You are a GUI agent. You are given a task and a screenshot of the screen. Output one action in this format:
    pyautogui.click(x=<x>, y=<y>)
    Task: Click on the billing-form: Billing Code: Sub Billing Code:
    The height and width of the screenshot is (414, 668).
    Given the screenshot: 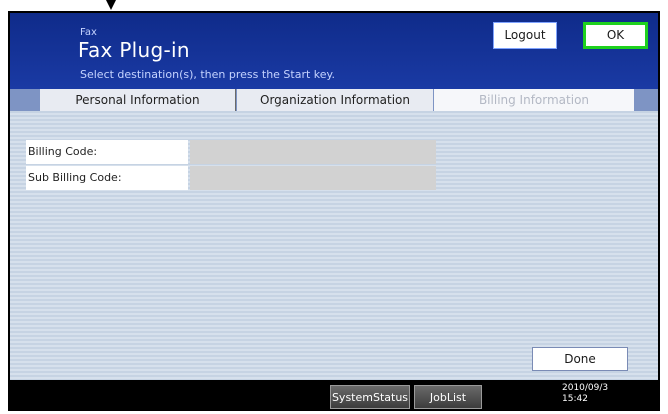 What is the action you would take?
    pyautogui.click(x=231, y=166)
    